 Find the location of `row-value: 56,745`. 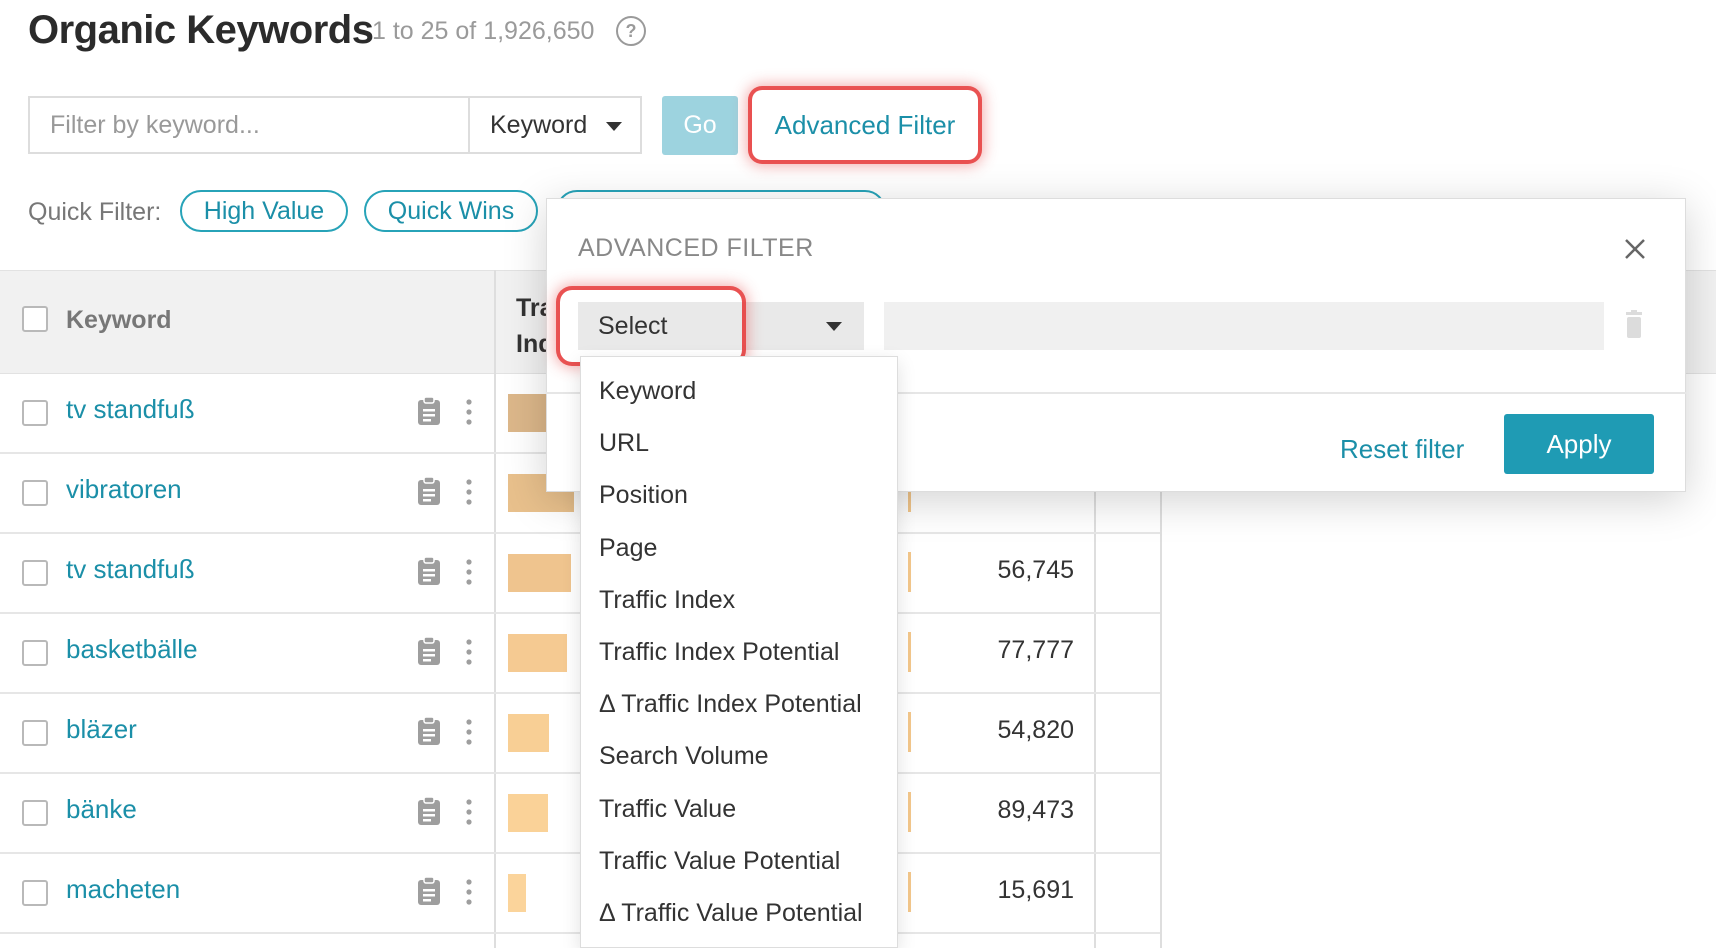

row-value: 56,745 is located at coordinates (1035, 570).